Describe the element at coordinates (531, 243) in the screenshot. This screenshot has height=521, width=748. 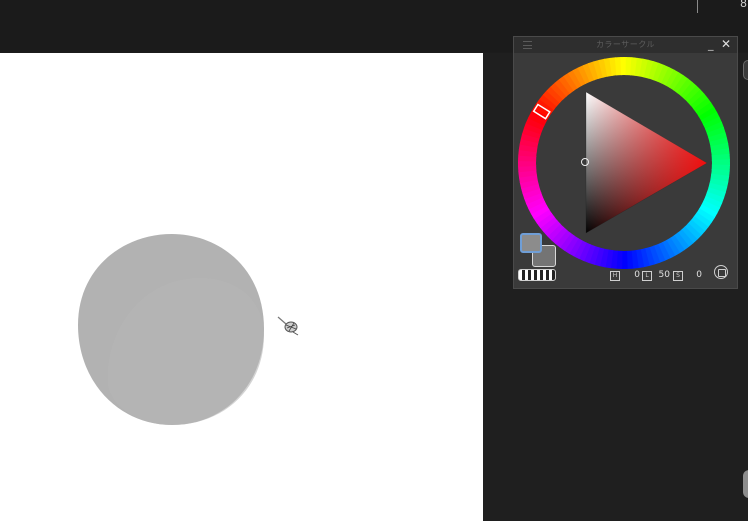
I see `foreground-color-swatch` at that location.